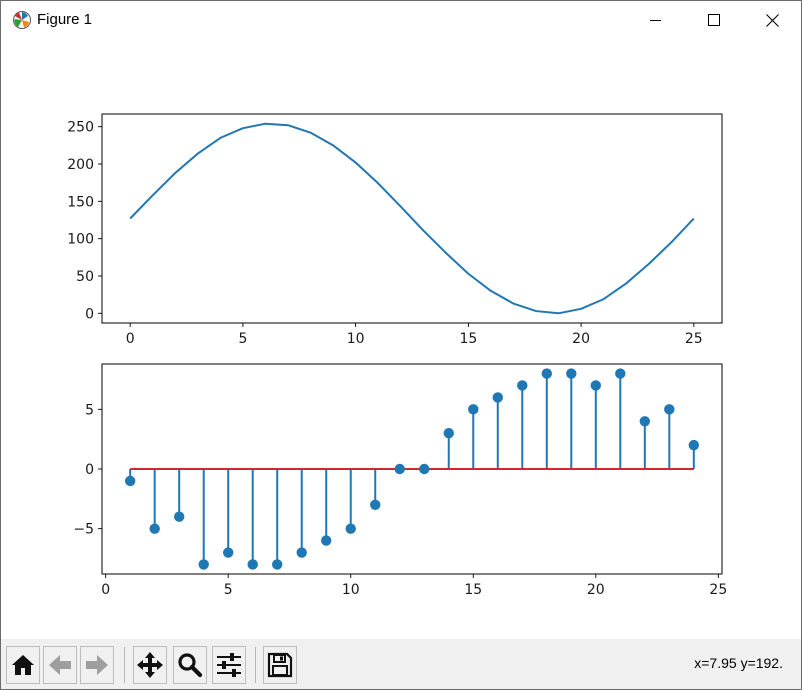 This screenshot has height=690, width=802. I want to click on line-plot-xtick-label: 10, so click(356, 339).